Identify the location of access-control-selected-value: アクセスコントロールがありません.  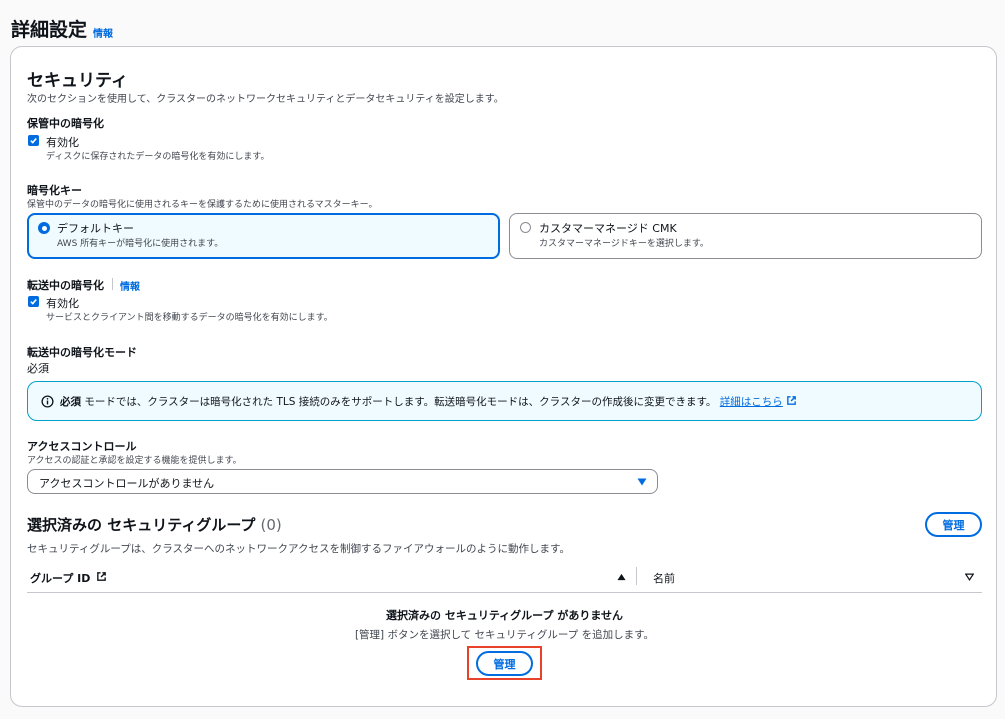
(127, 483).